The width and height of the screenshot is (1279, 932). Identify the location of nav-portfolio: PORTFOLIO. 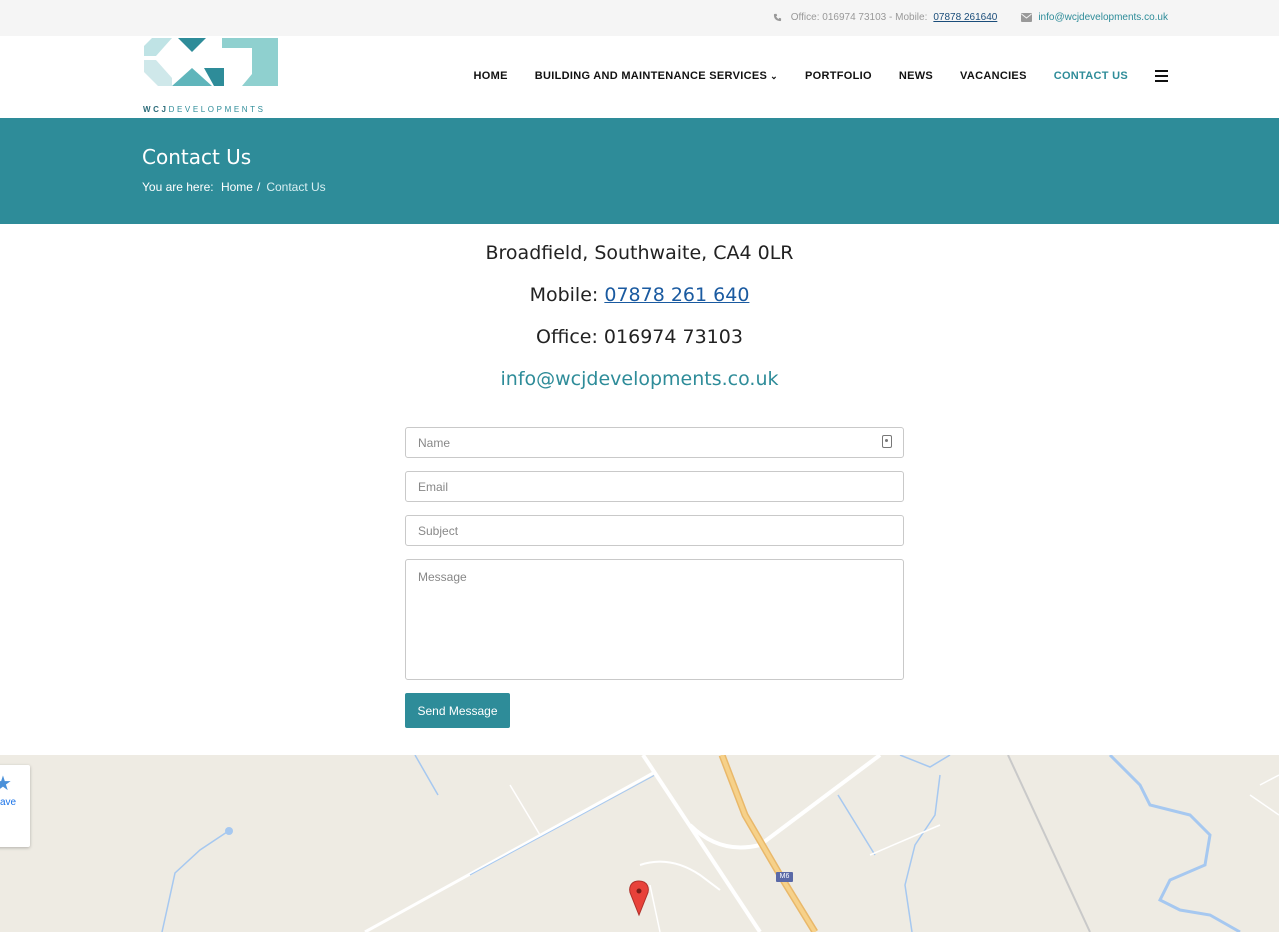
(838, 76).